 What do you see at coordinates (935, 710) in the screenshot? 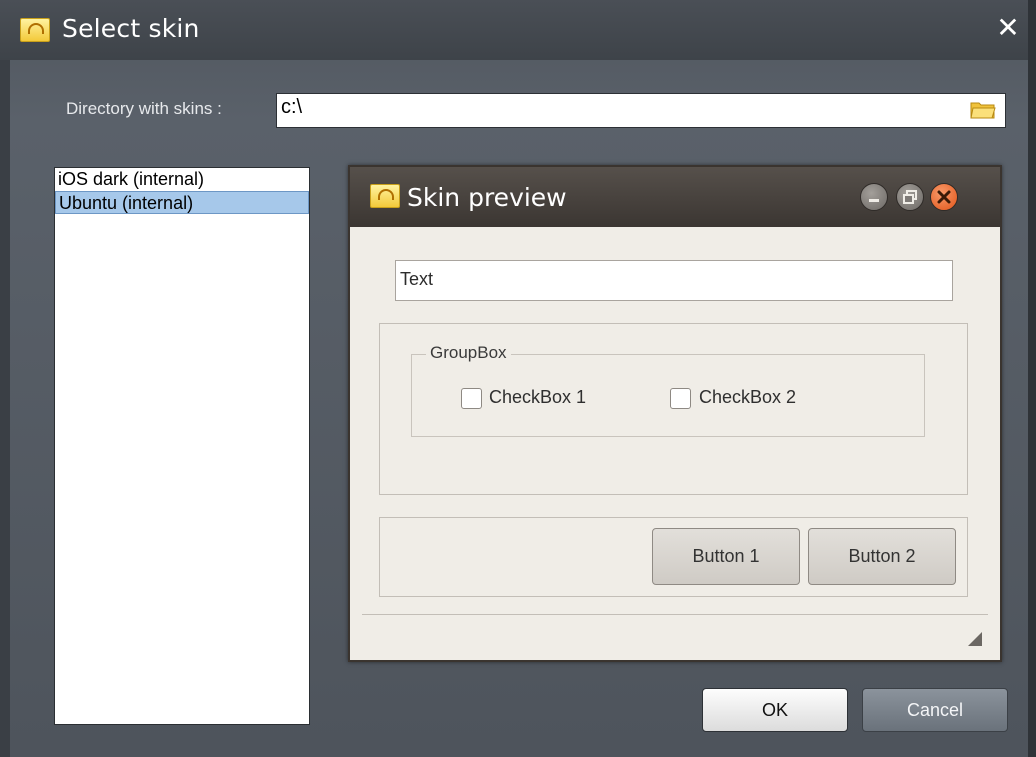
I see `cancel-button: Cancel` at bounding box center [935, 710].